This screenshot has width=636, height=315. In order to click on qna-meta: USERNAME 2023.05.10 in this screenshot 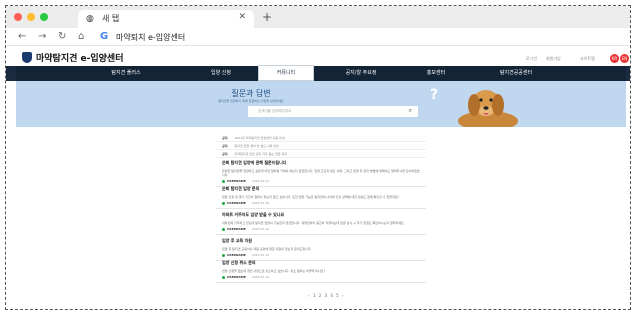, I will do `click(321, 277)`.